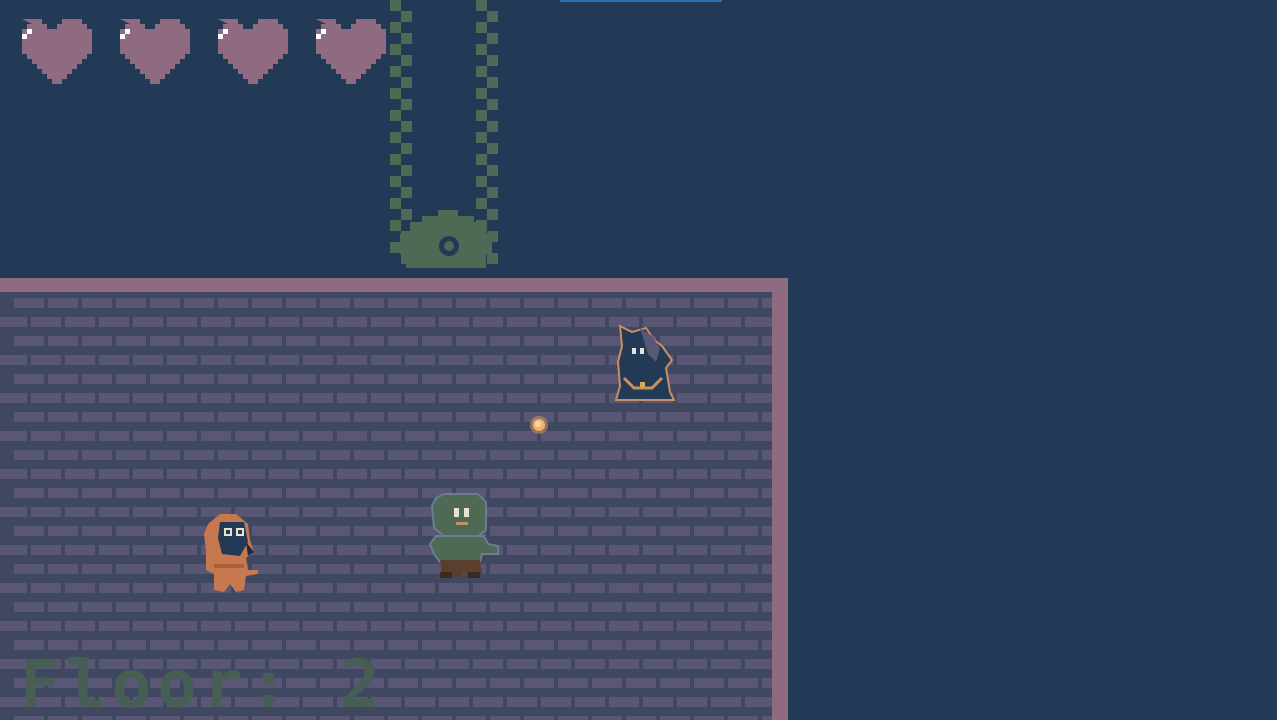 The image size is (1277, 720). I want to click on player-character, so click(231, 554).